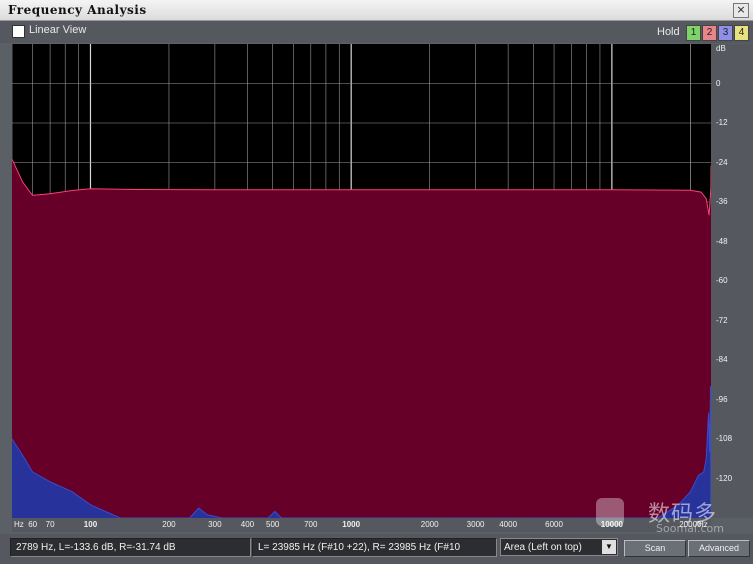  I want to click on x-tick-label: 500, so click(273, 524).